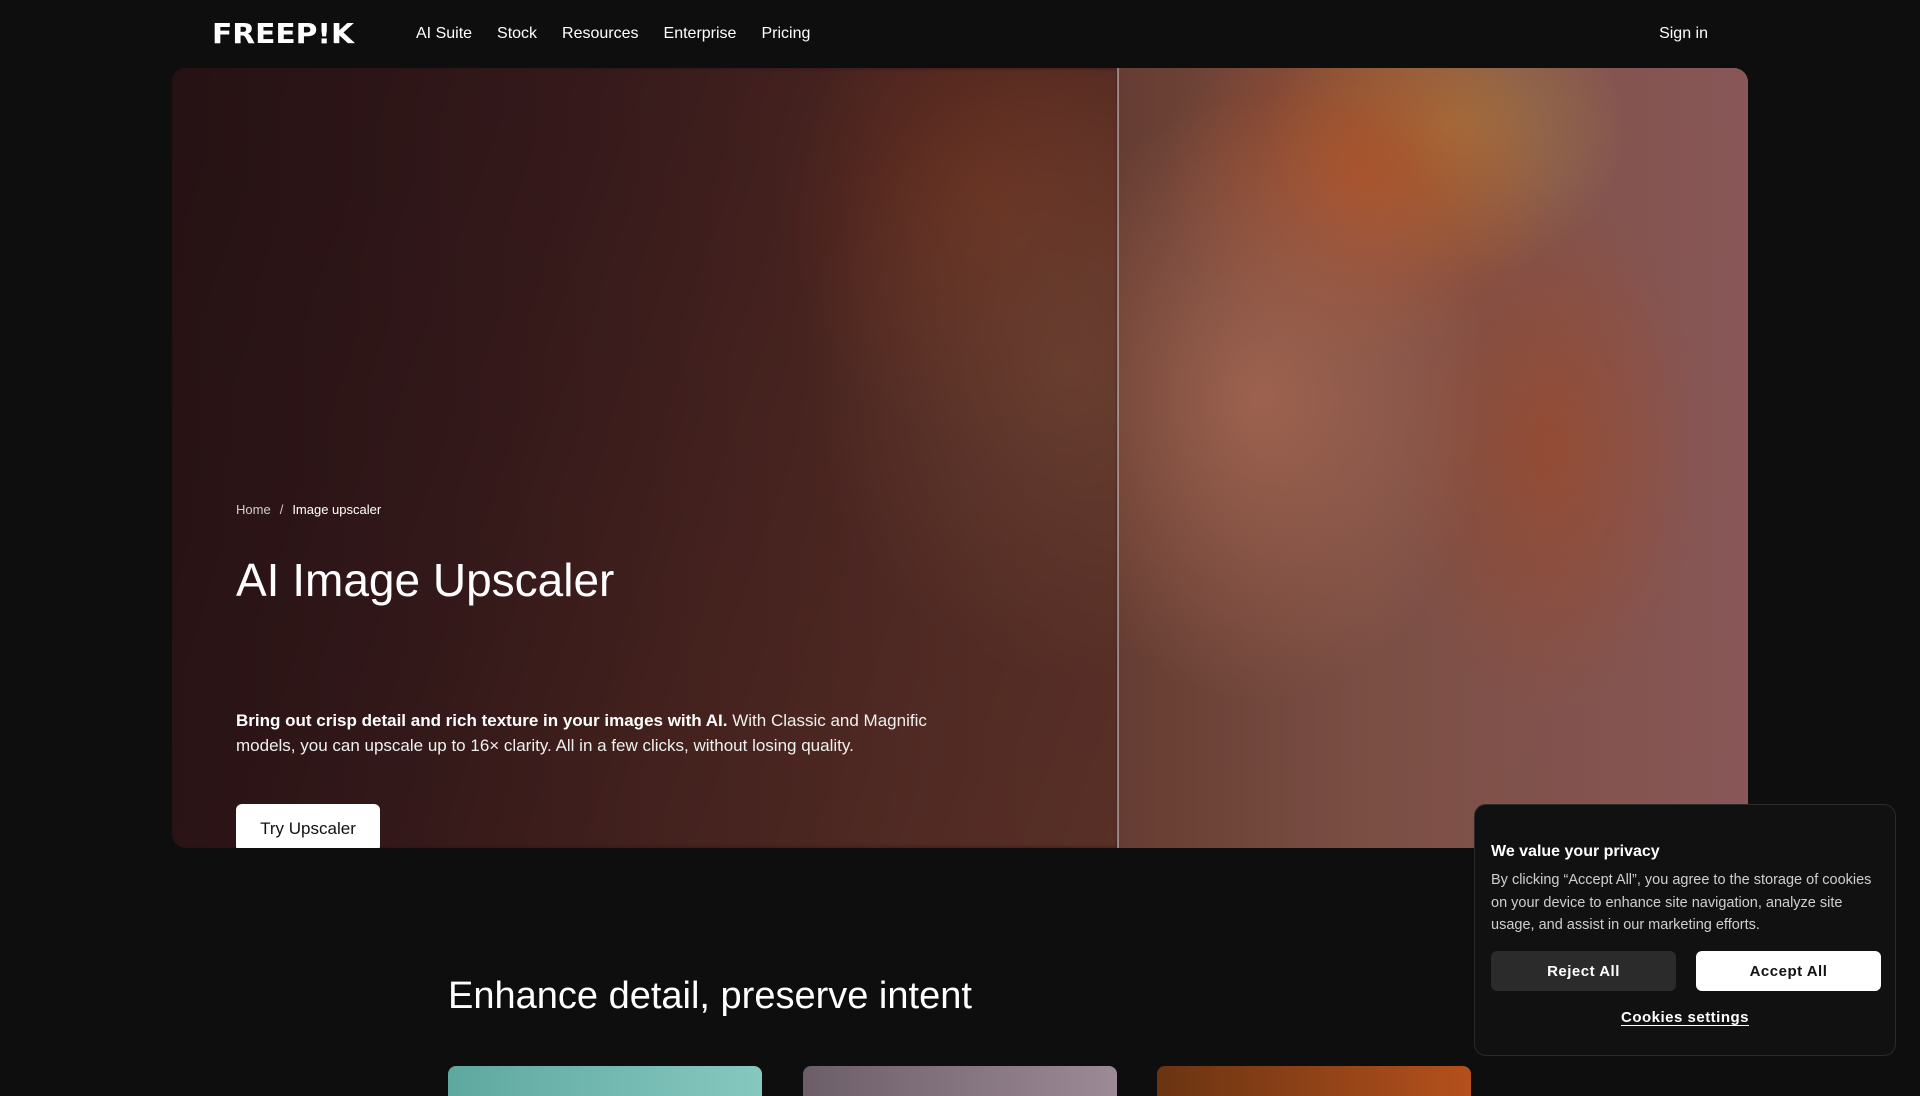 The width and height of the screenshot is (1920, 1096). Describe the element at coordinates (700, 34) in the screenshot. I see `nav-link-enterprise: Enterprise` at that location.